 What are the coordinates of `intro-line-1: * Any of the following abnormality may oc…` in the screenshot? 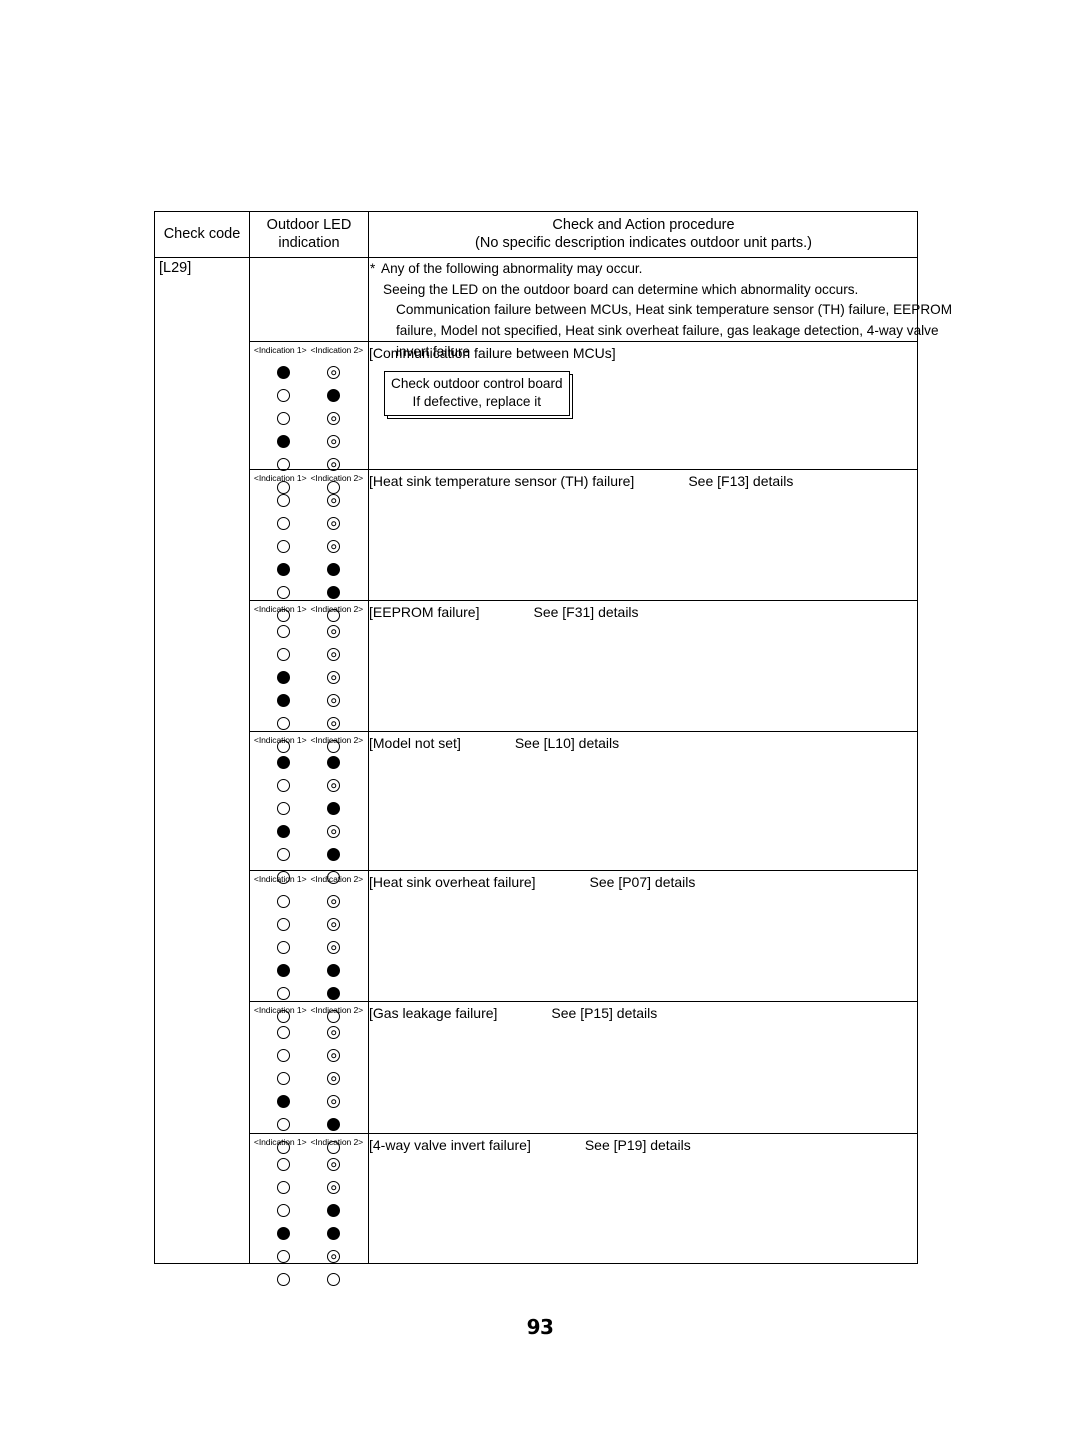 It's located at (643, 269).